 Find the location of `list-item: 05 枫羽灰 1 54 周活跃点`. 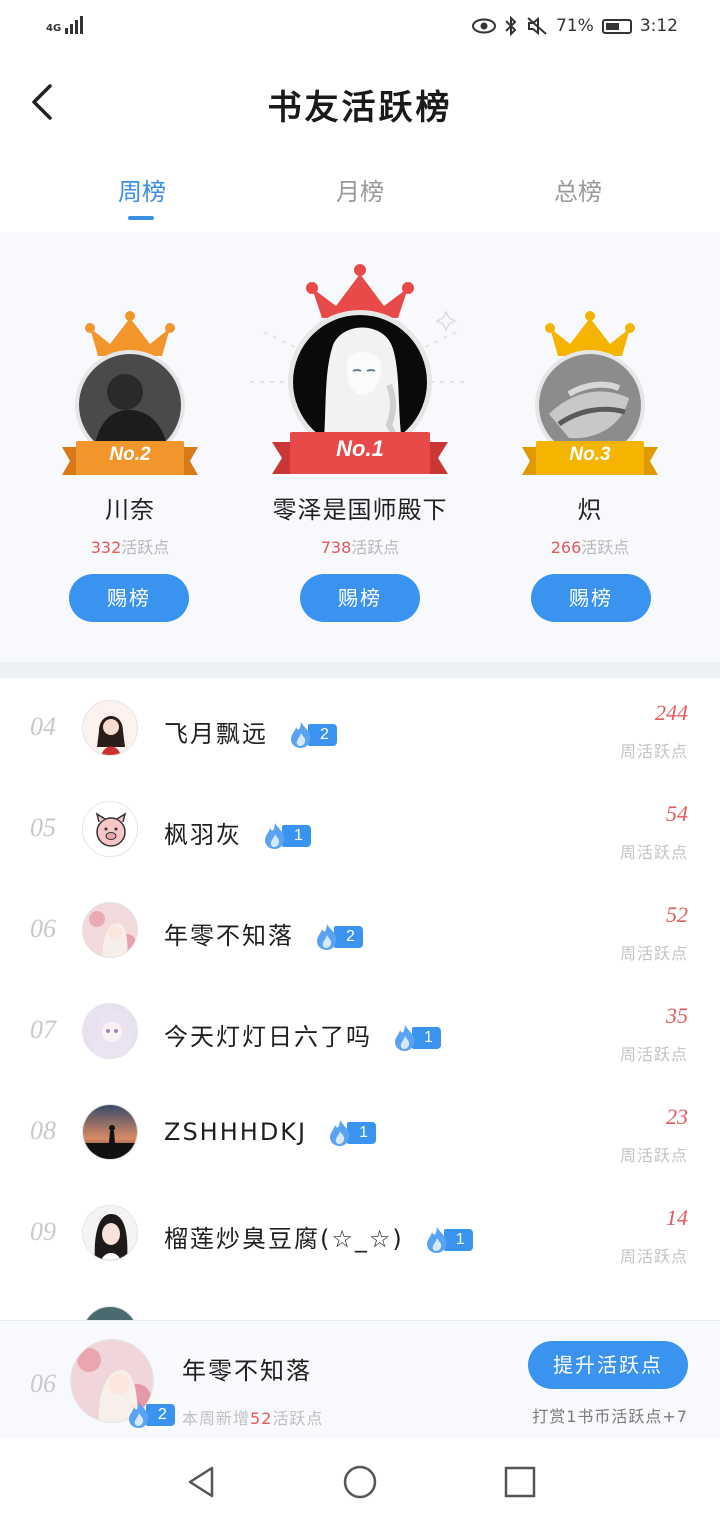

list-item: 05 枫羽灰 1 54 周活跃点 is located at coordinates (360, 830).